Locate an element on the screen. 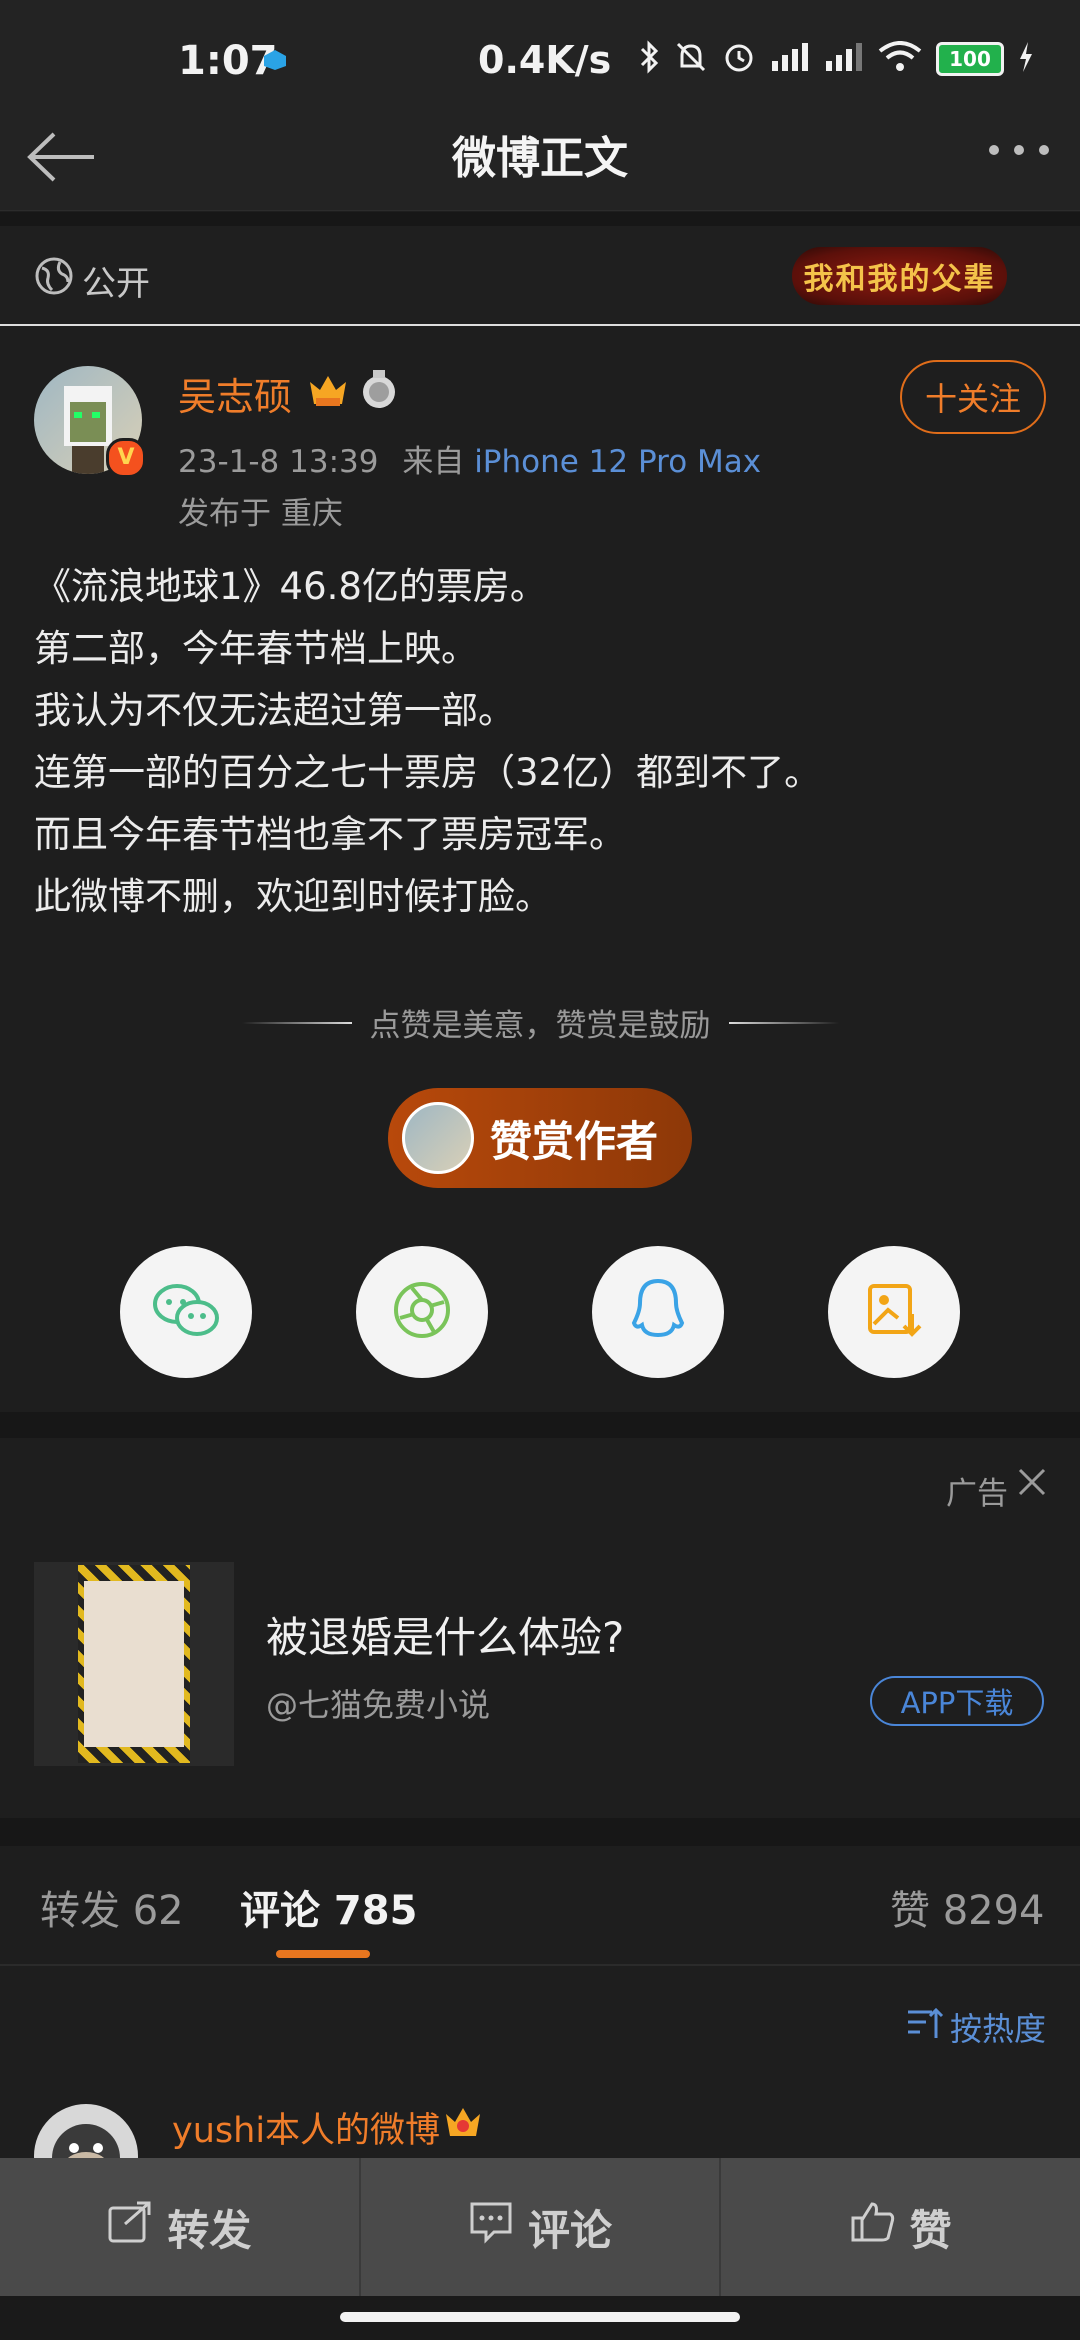 The width and height of the screenshot is (1080, 2340). active-tab-indicator is located at coordinates (323, 1954).